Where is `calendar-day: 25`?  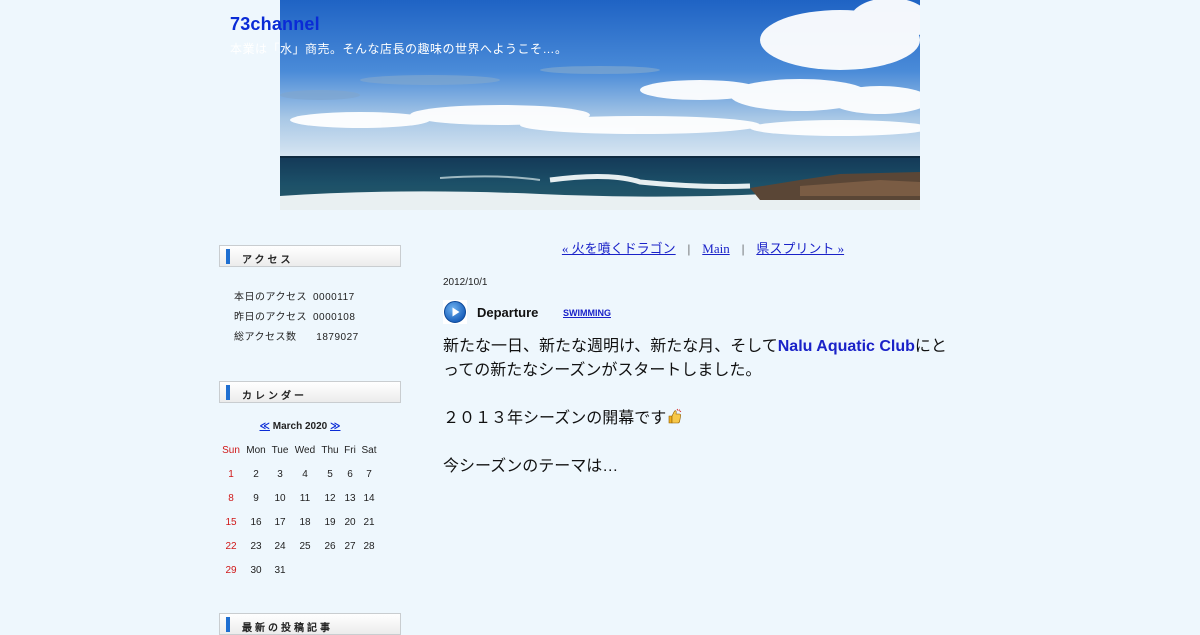
calendar-day: 25 is located at coordinates (305, 546).